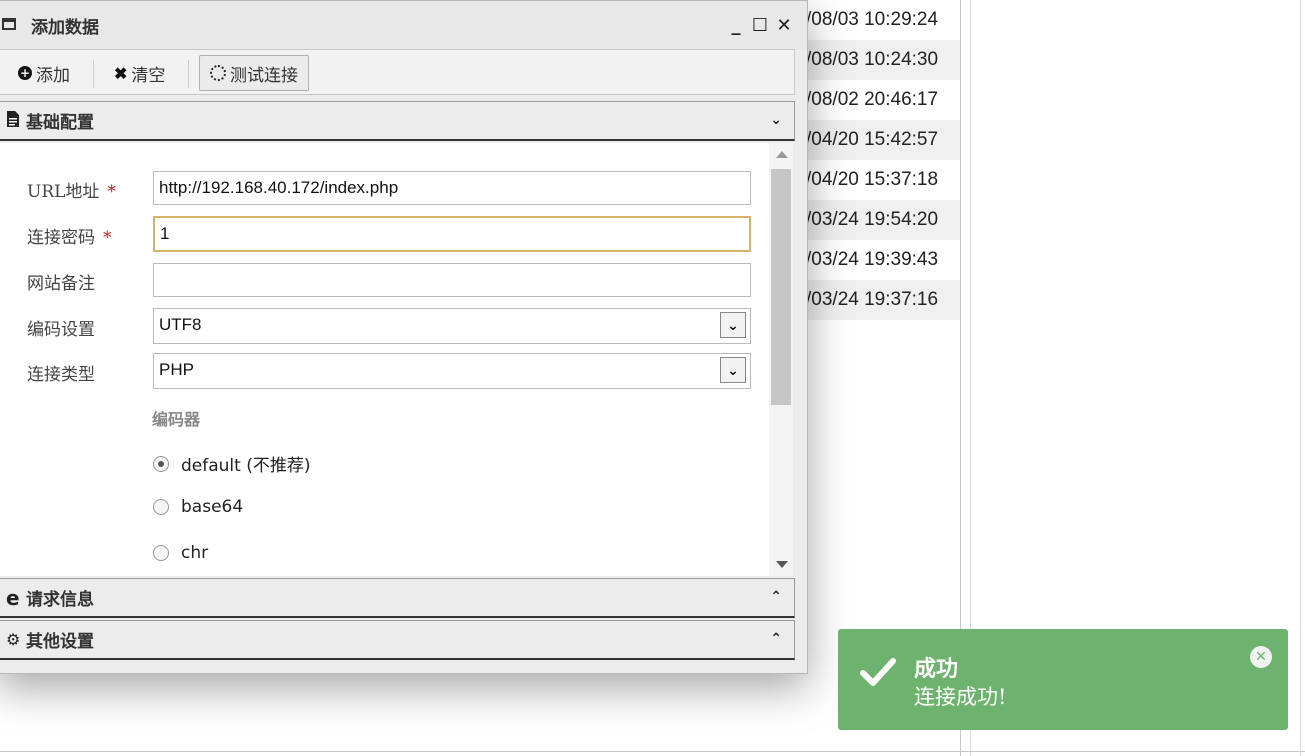 The width and height of the screenshot is (1305, 756). I want to click on accordion-basic-config: 基础配置 ⌄, so click(397, 121).